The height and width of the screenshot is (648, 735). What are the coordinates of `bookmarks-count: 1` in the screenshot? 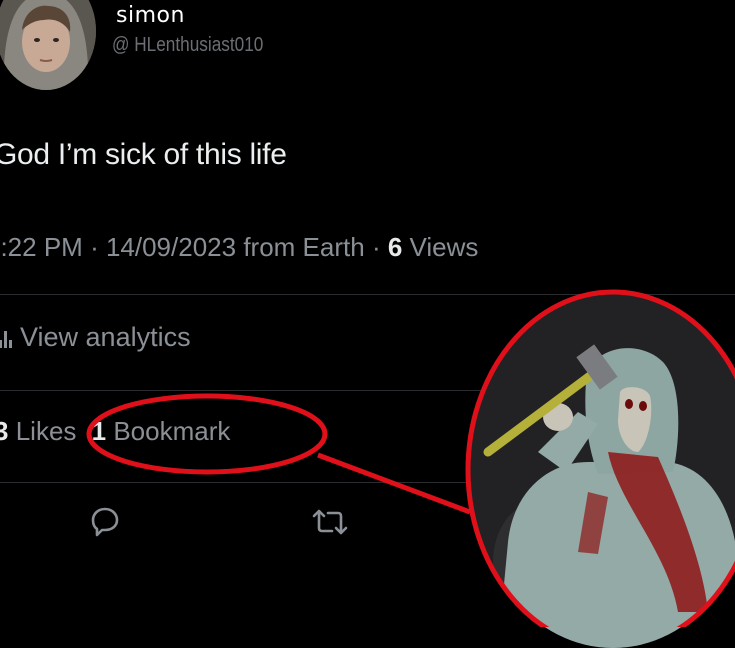 It's located at (99, 431).